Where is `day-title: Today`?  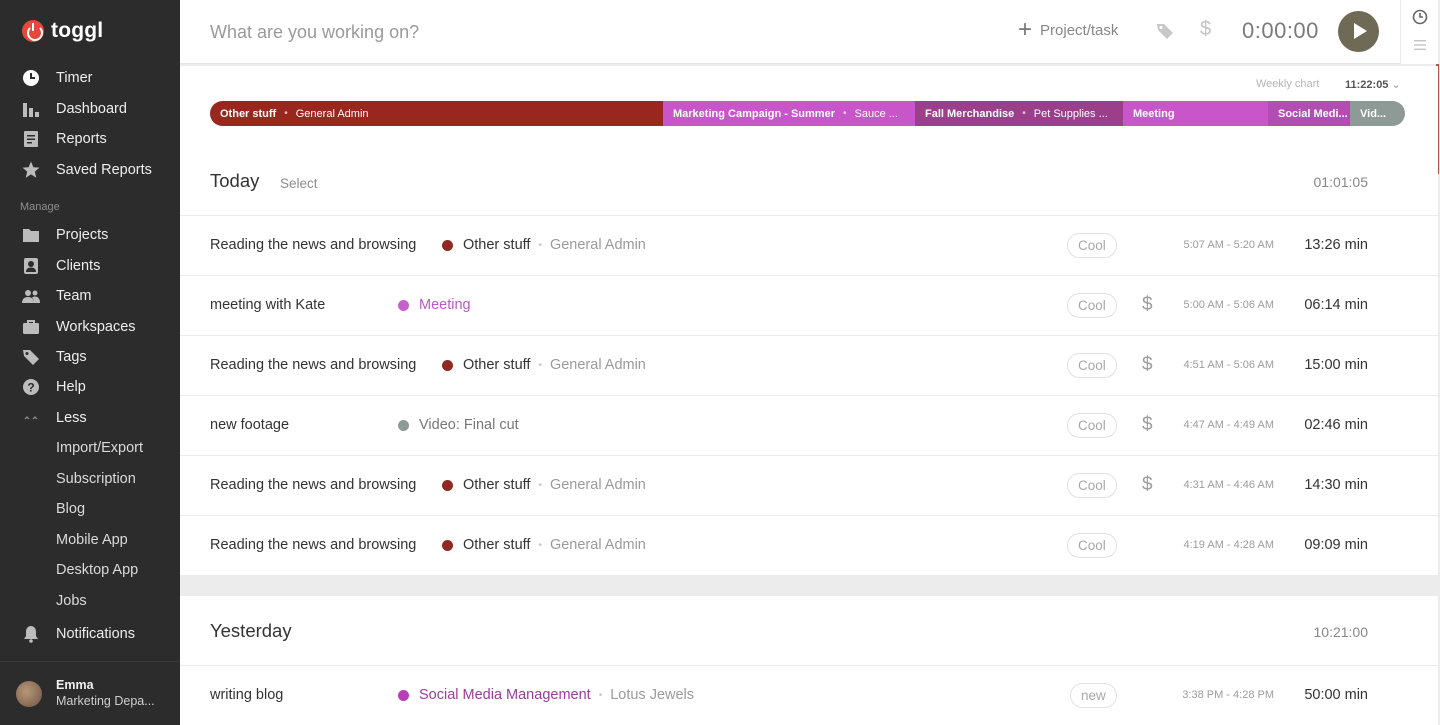 day-title: Today is located at coordinates (235, 180).